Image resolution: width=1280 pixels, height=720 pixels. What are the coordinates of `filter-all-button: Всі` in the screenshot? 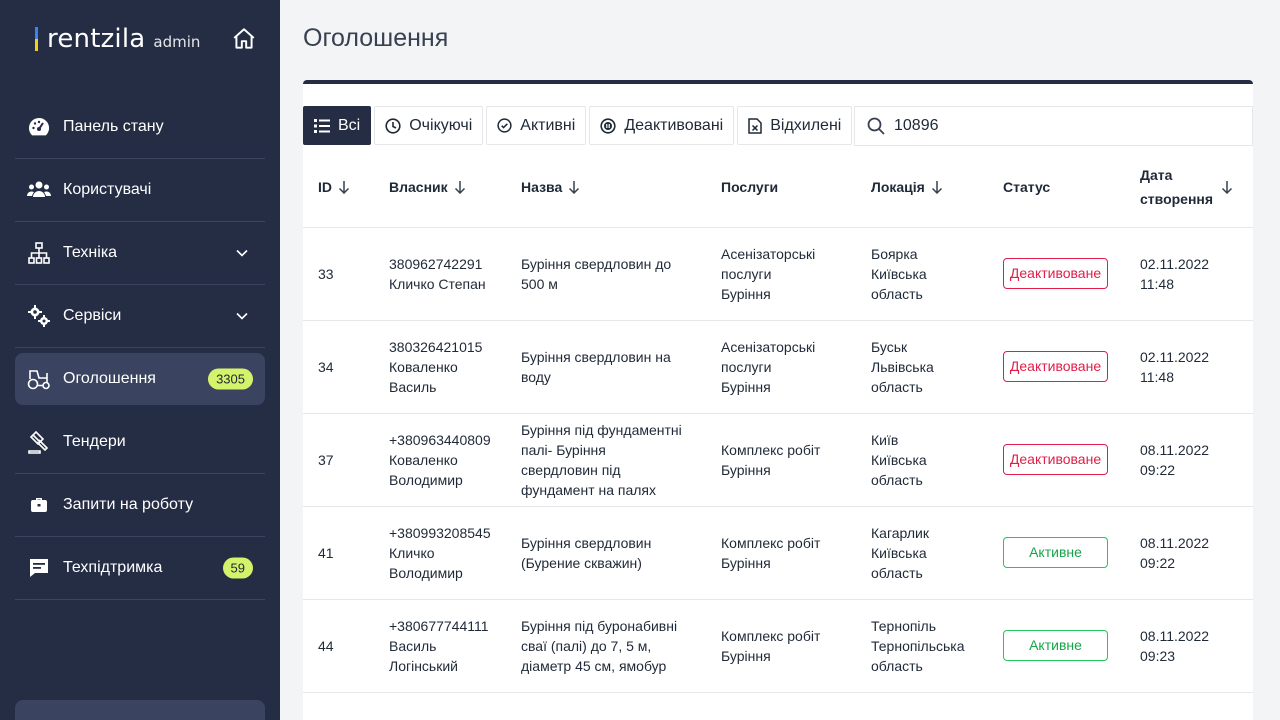 It's located at (337, 125).